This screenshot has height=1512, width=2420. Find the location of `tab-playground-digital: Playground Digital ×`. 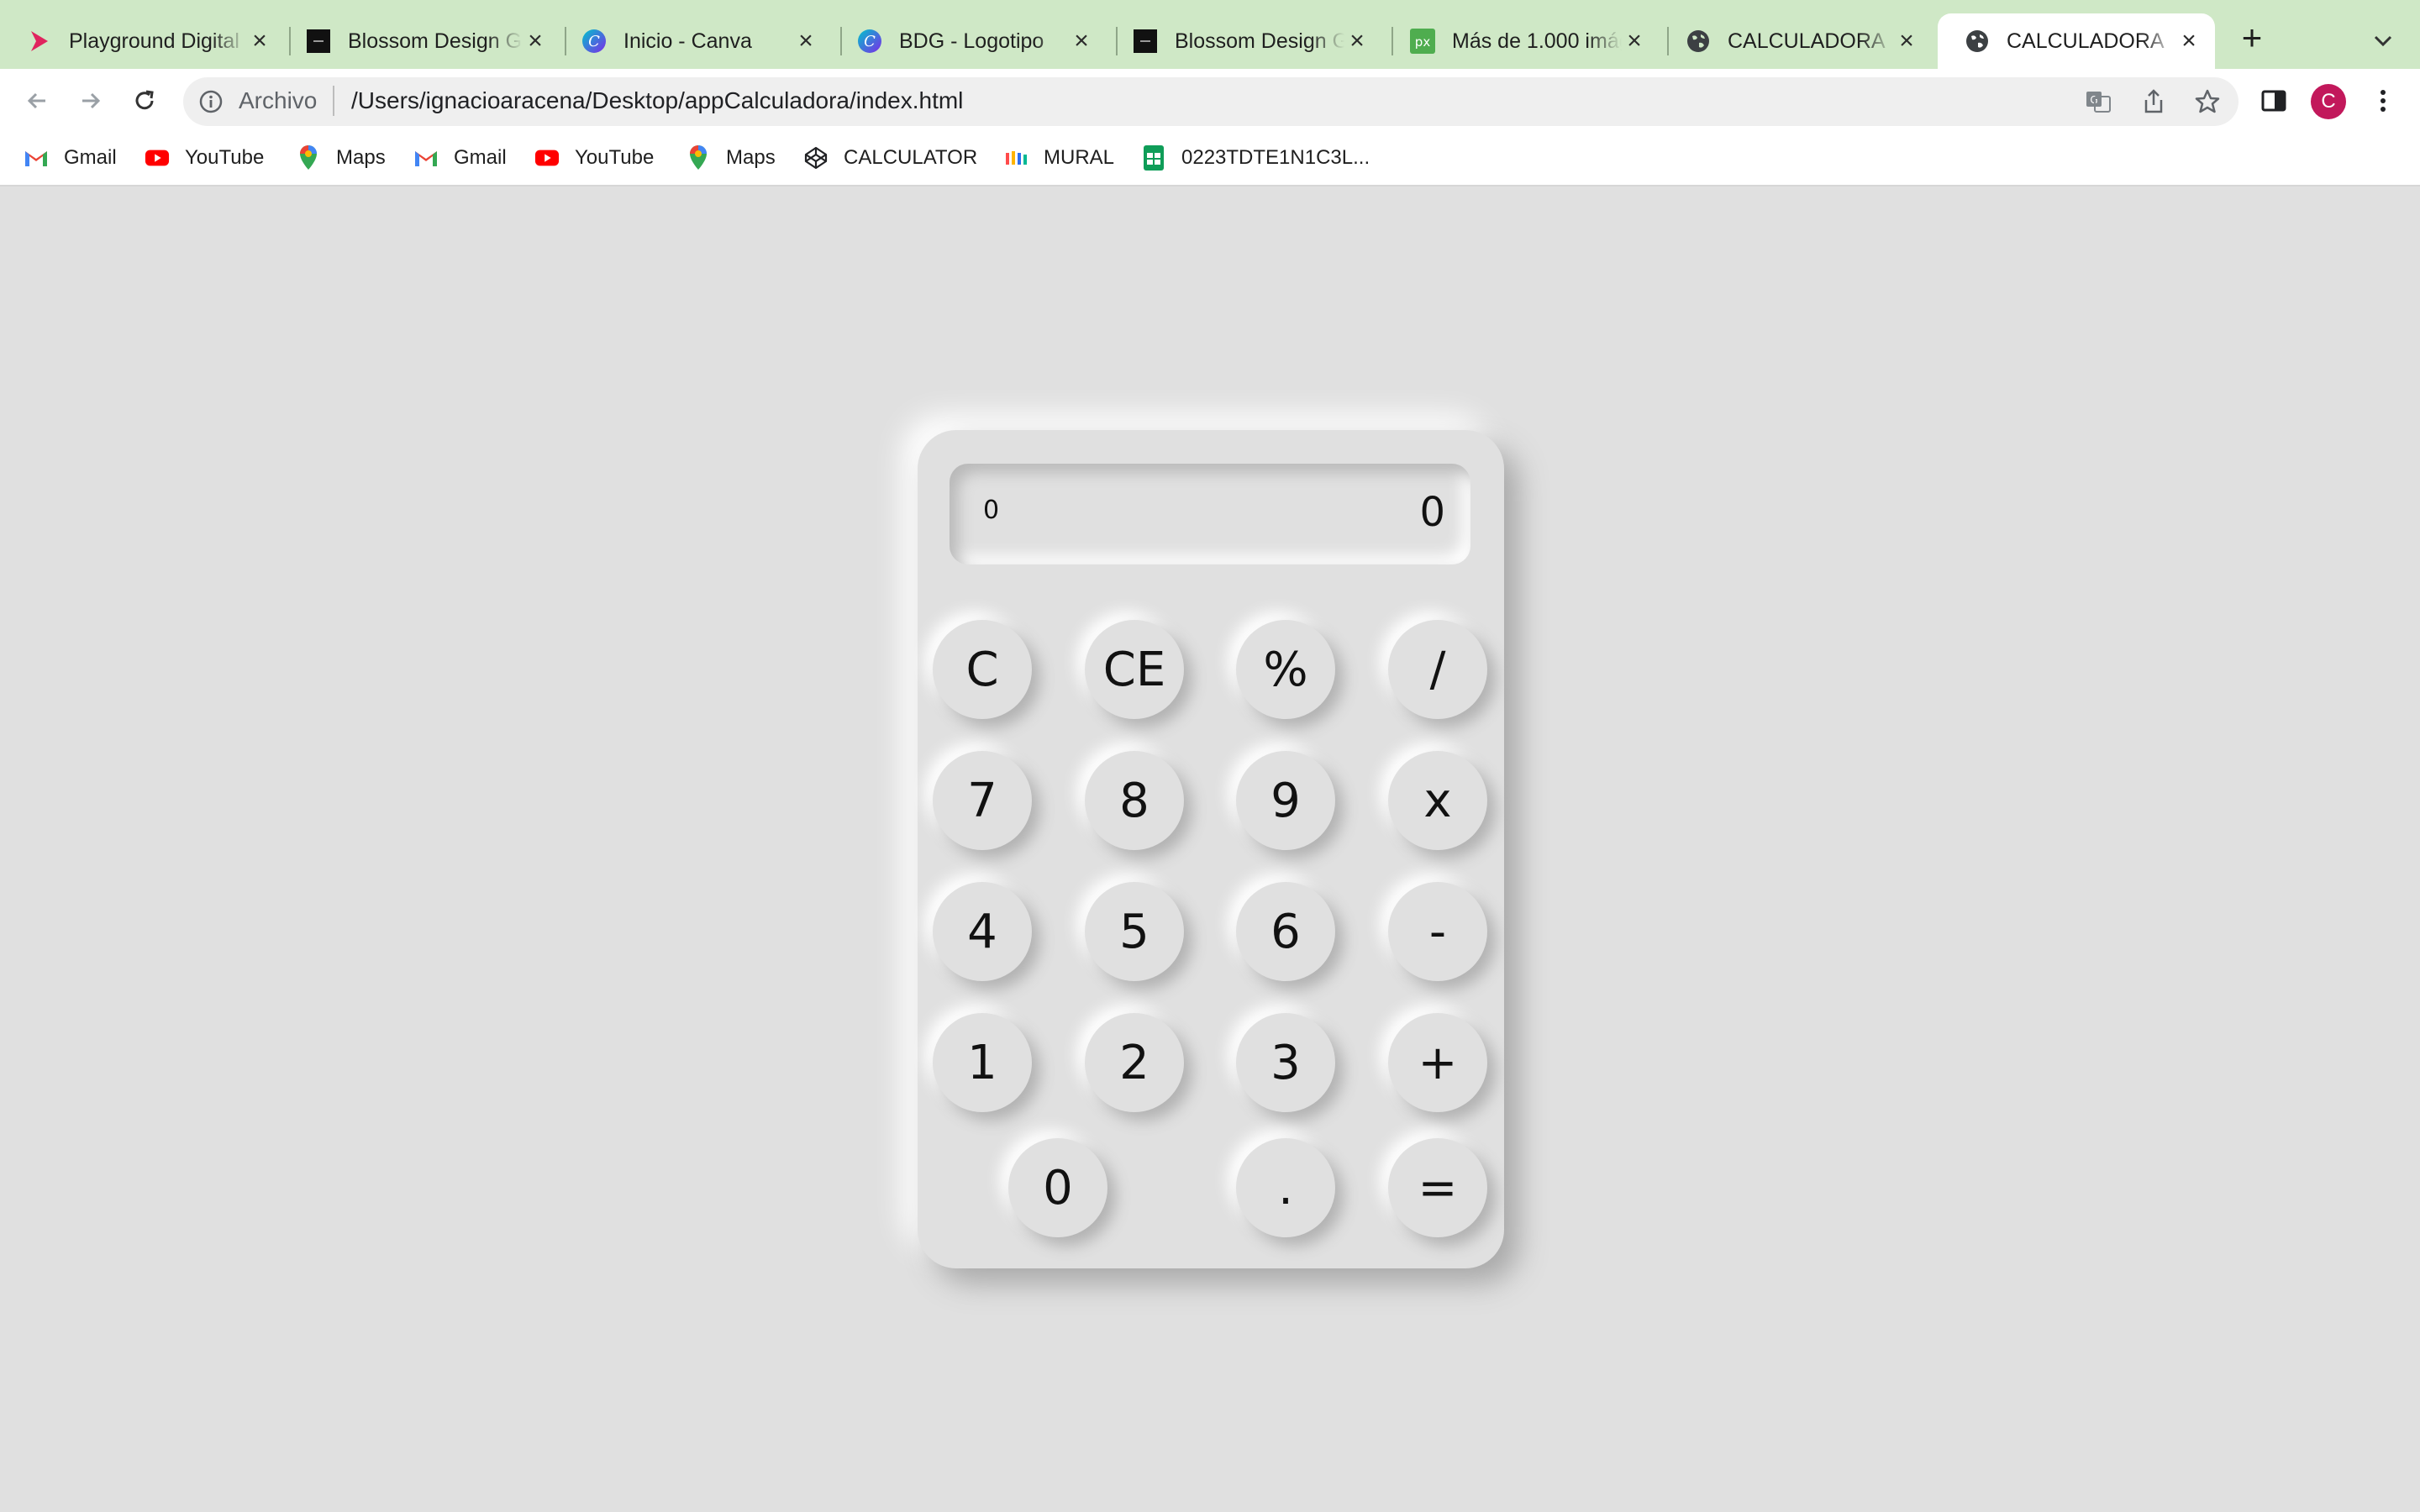

tab-playground-digital: Playground Digital × is located at coordinates (143, 41).